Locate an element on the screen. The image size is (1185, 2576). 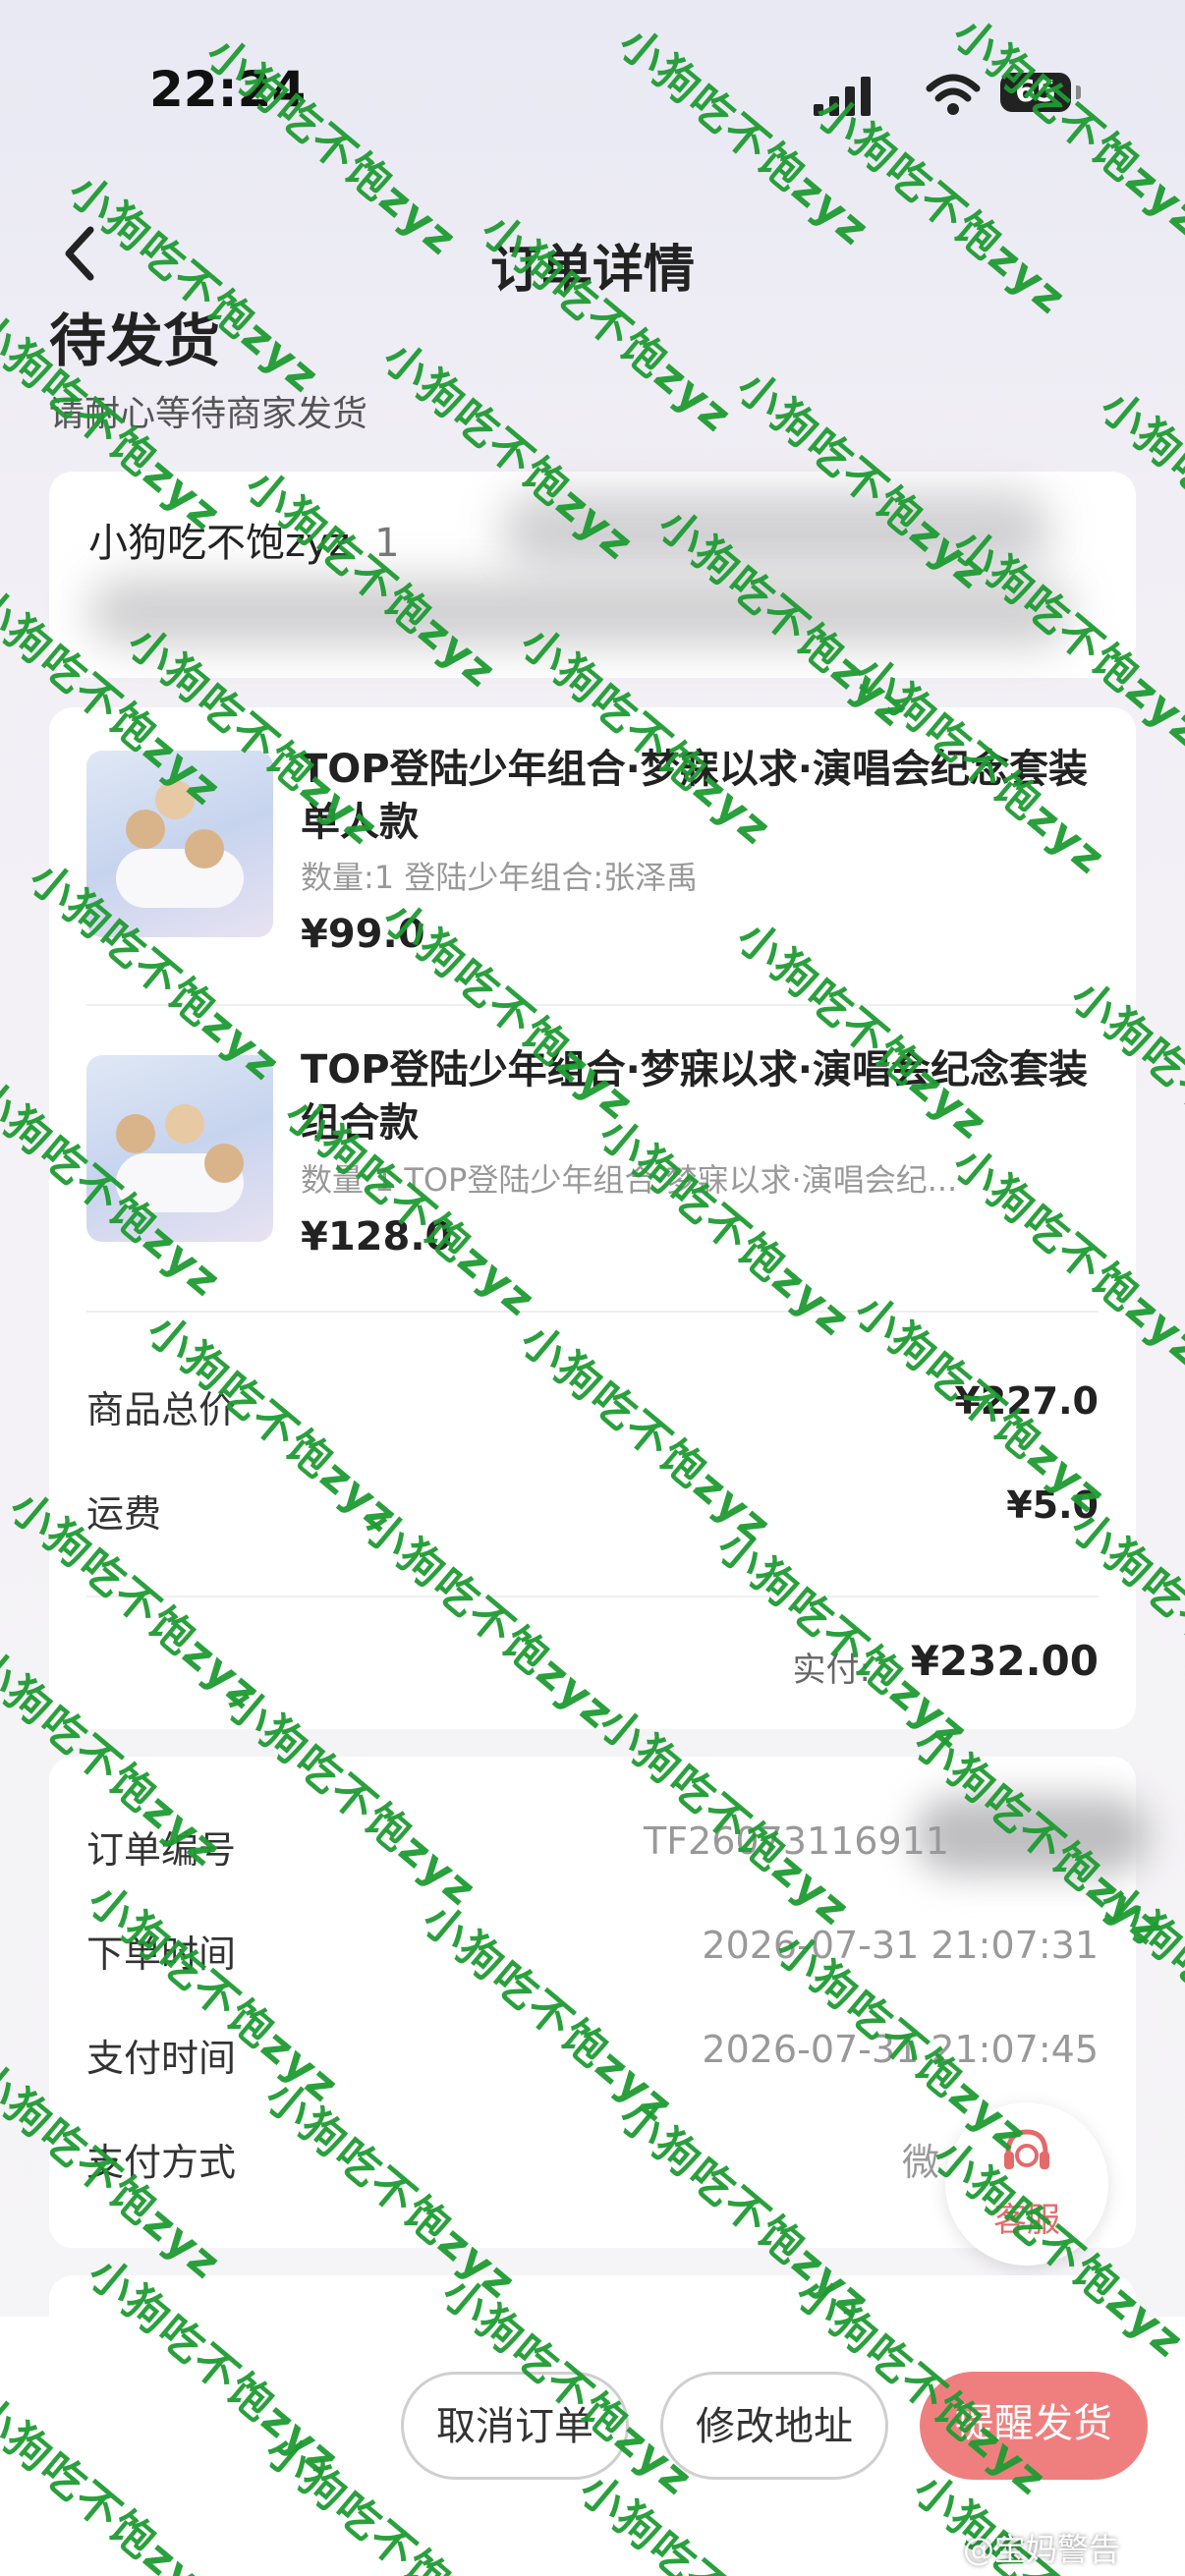
order-time-label: 下单时间 is located at coordinates (162, 1954).